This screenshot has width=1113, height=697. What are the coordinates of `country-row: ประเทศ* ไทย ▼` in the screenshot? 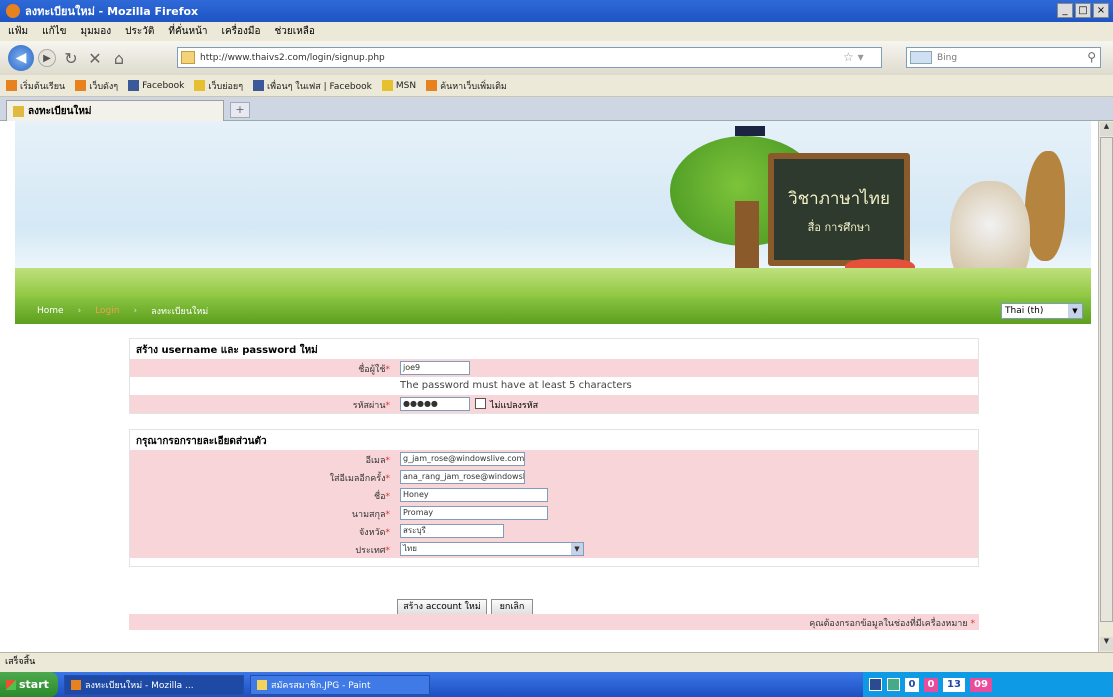 It's located at (554, 549).